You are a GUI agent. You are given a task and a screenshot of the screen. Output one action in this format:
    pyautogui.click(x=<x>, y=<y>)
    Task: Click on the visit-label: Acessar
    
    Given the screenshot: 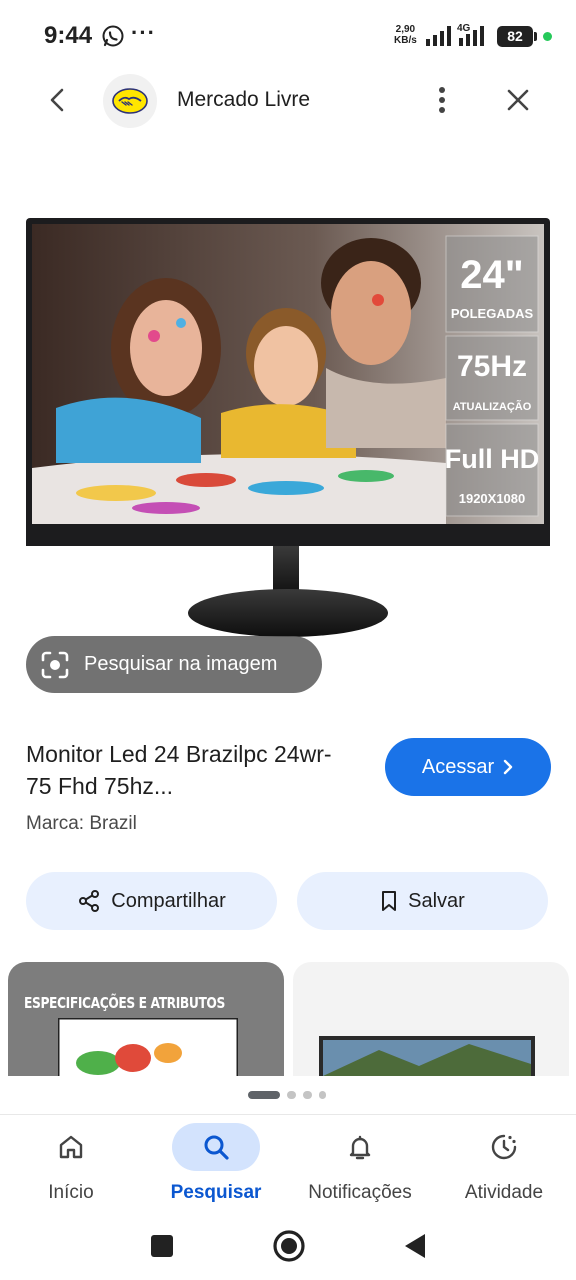 What is the action you would take?
    pyautogui.click(x=458, y=766)
    